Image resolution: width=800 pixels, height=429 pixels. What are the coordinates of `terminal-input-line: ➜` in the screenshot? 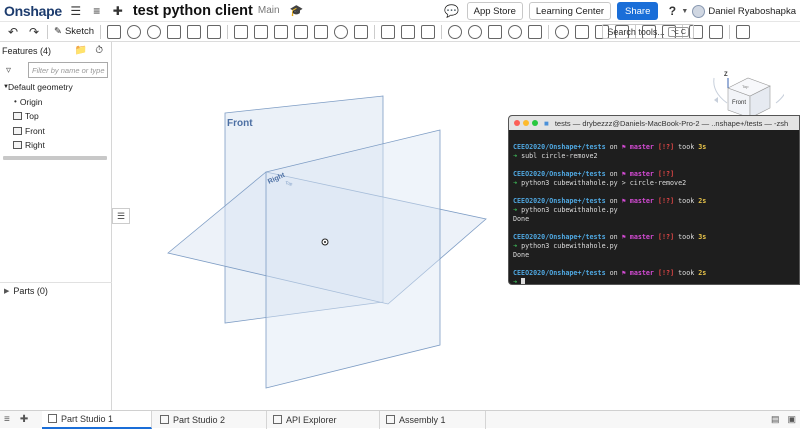 It's located at (654, 281).